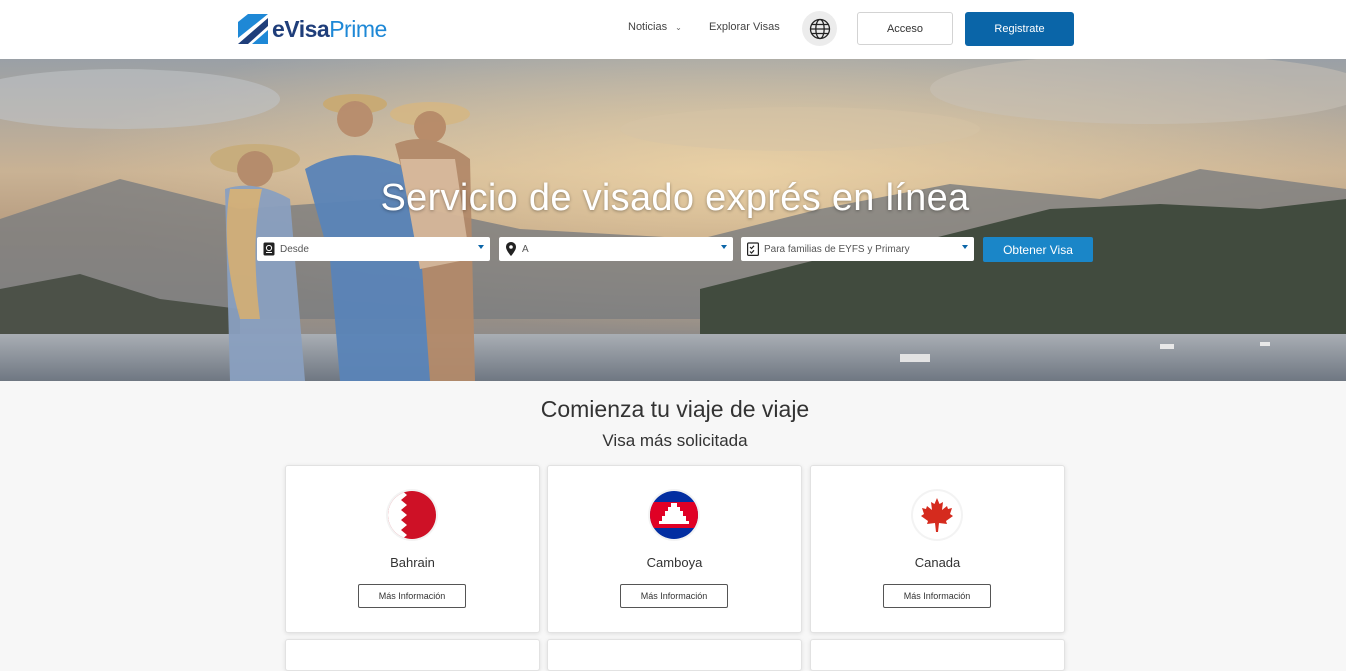 The image size is (1346, 671). What do you see at coordinates (675, 409) in the screenshot?
I see `section-title: Comienza tu viaje de viaje` at bounding box center [675, 409].